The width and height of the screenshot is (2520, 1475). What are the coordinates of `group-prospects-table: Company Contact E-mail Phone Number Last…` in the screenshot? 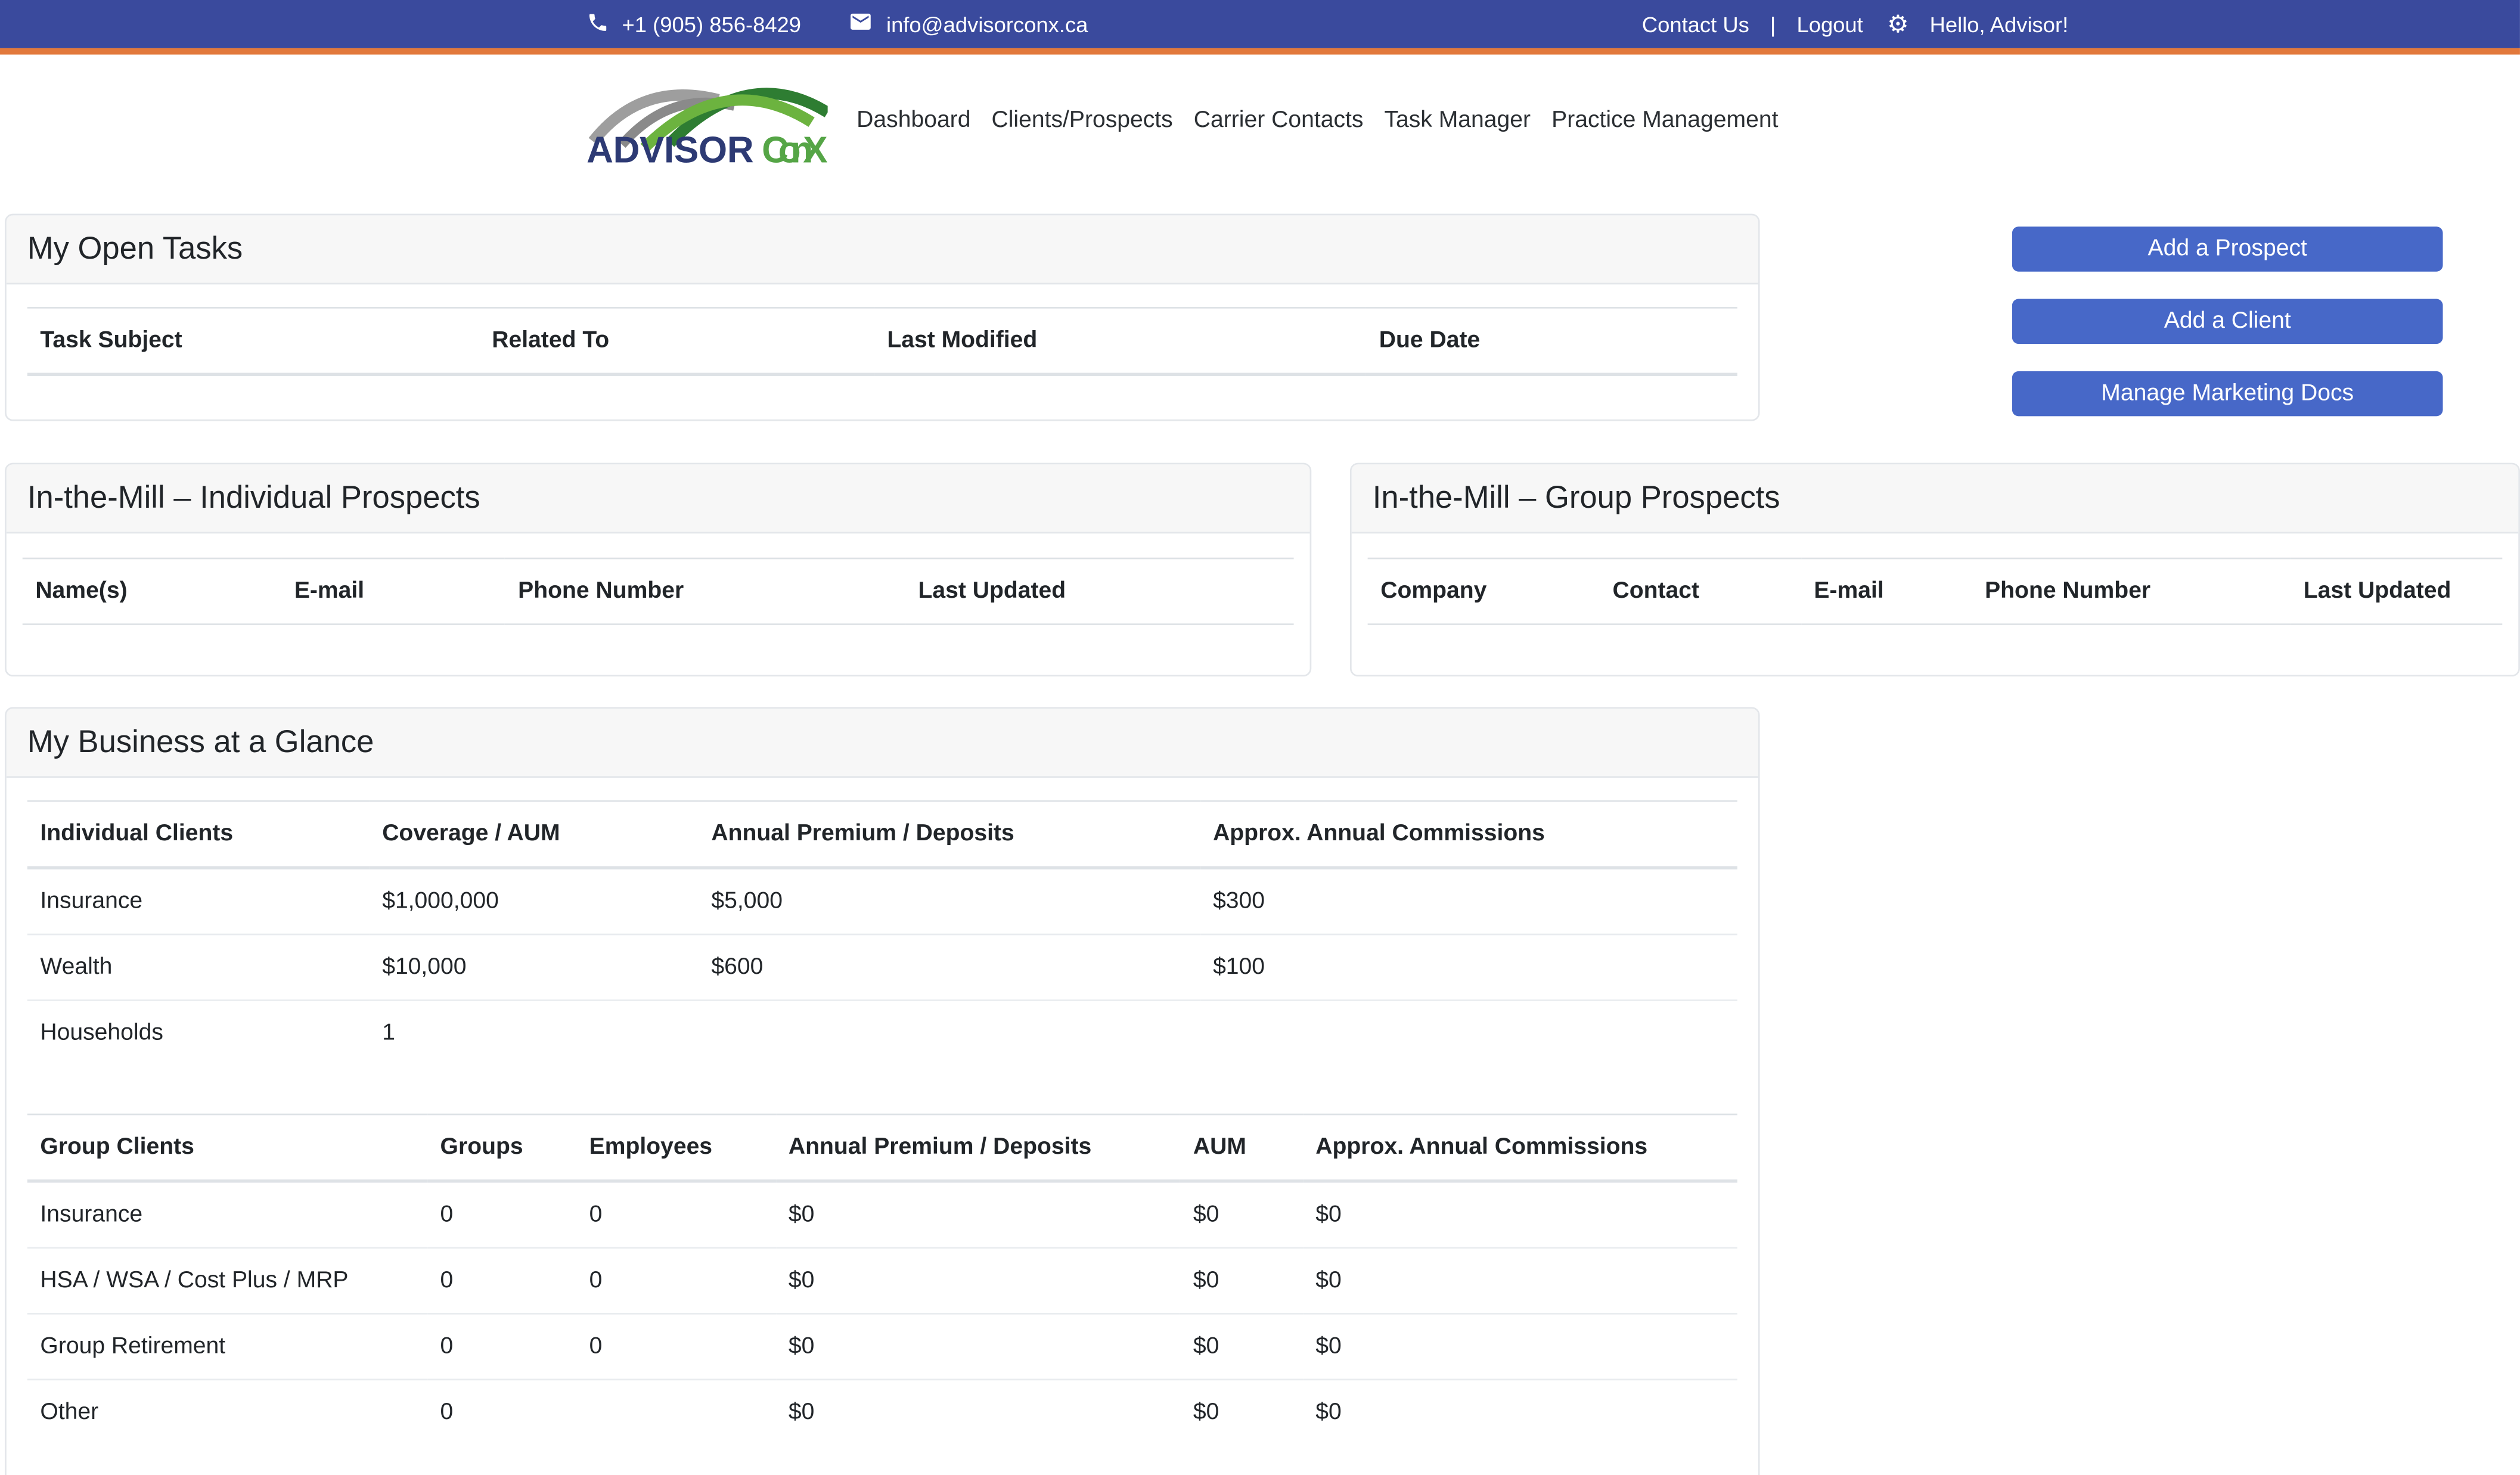 It's located at (1935, 591).